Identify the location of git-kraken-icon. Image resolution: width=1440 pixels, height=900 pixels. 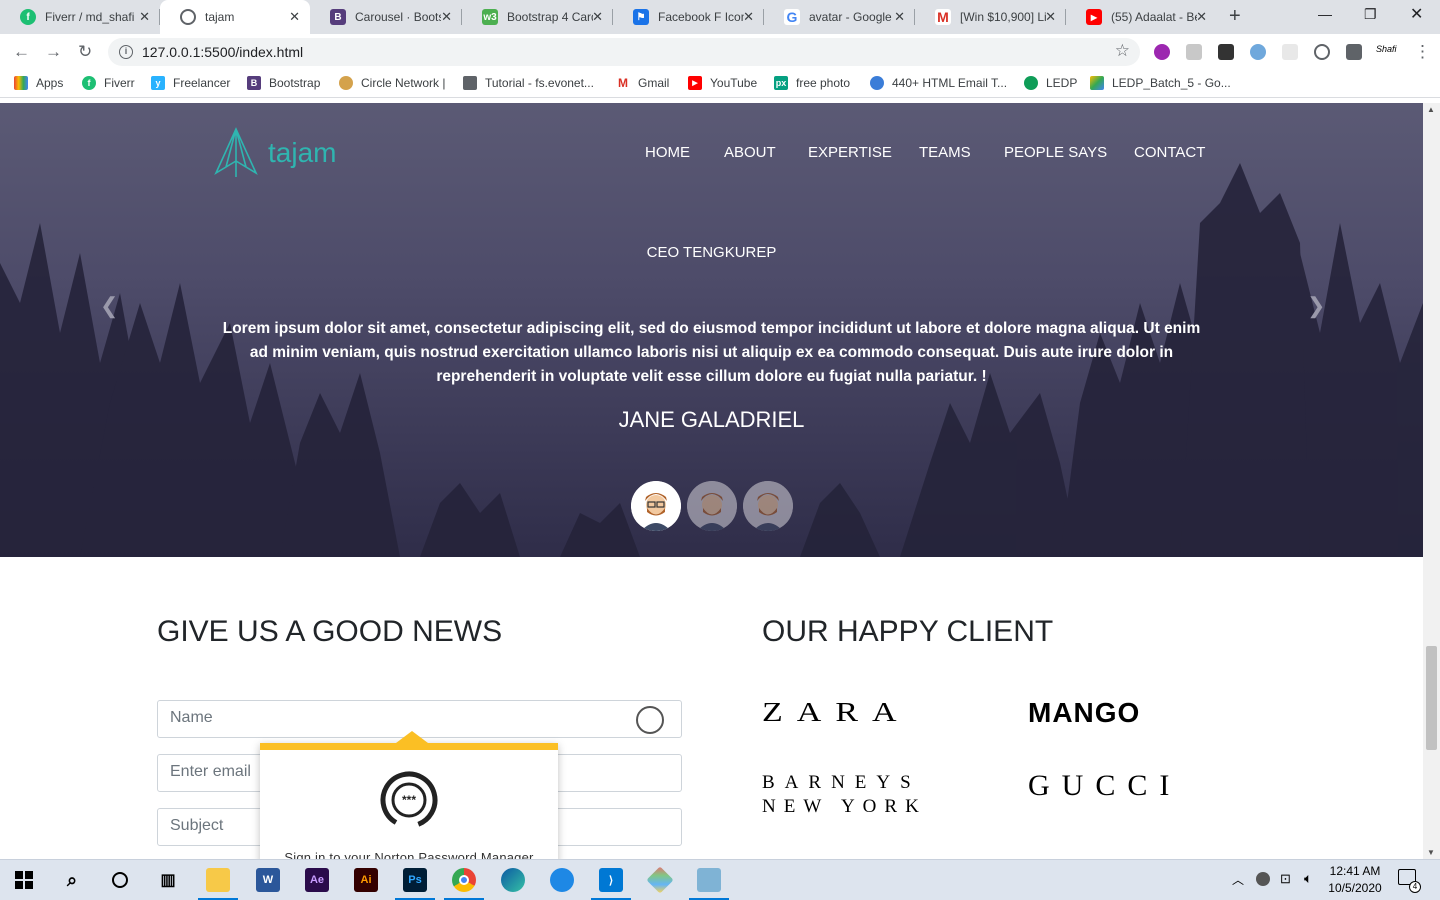
(660, 880).